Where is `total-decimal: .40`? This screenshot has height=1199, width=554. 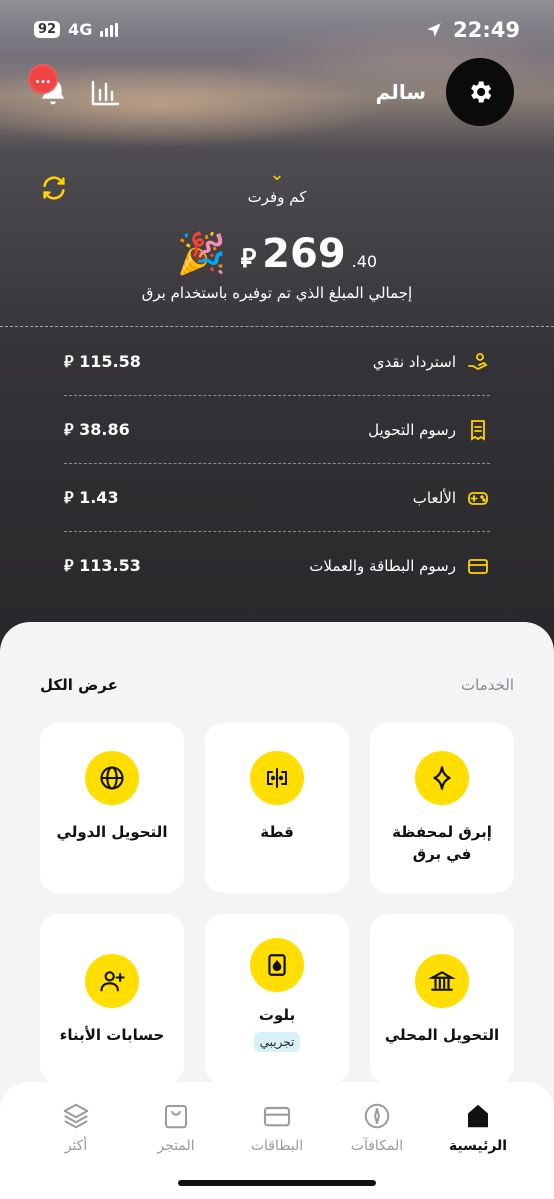 total-decimal: .40 is located at coordinates (364, 261).